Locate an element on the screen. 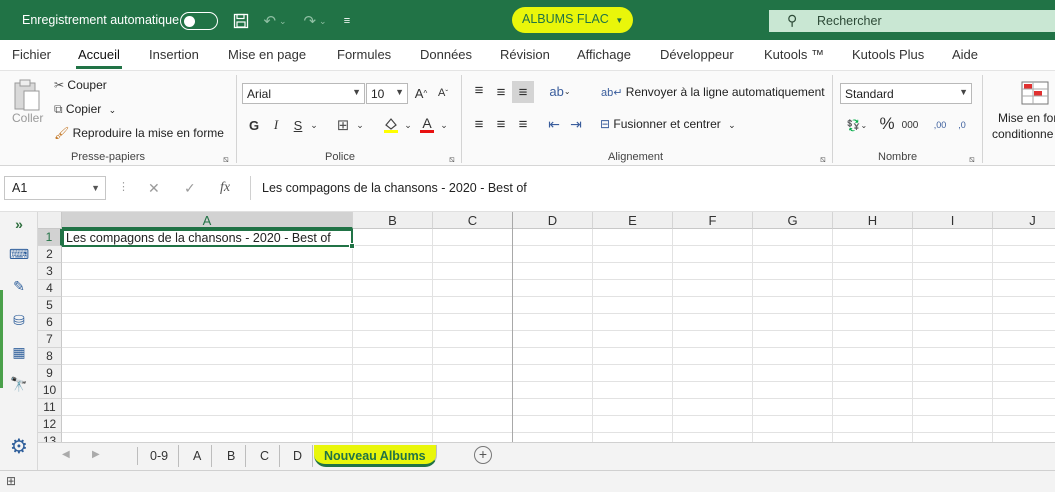 The height and width of the screenshot is (492, 1055). decrease-decimal-button: ,0 is located at coordinates (962, 125).